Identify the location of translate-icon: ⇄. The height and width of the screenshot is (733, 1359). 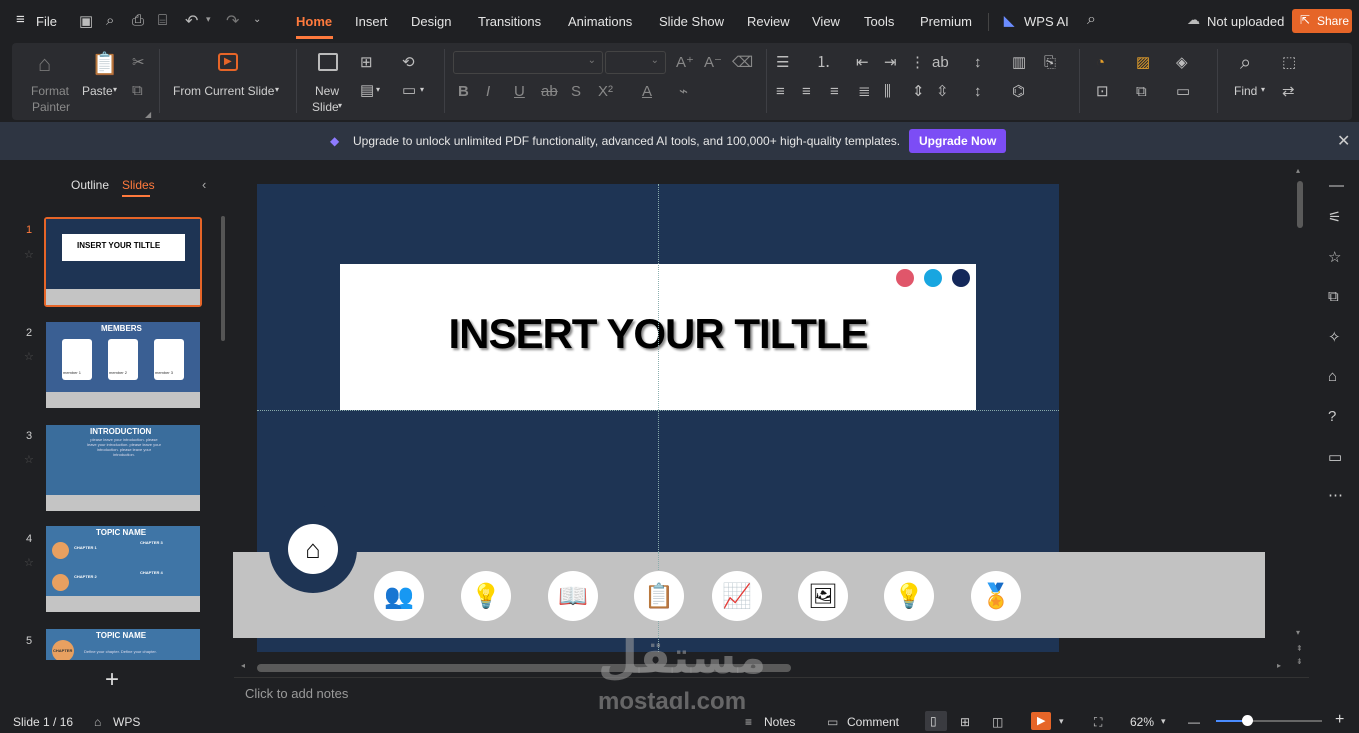
(1288, 91).